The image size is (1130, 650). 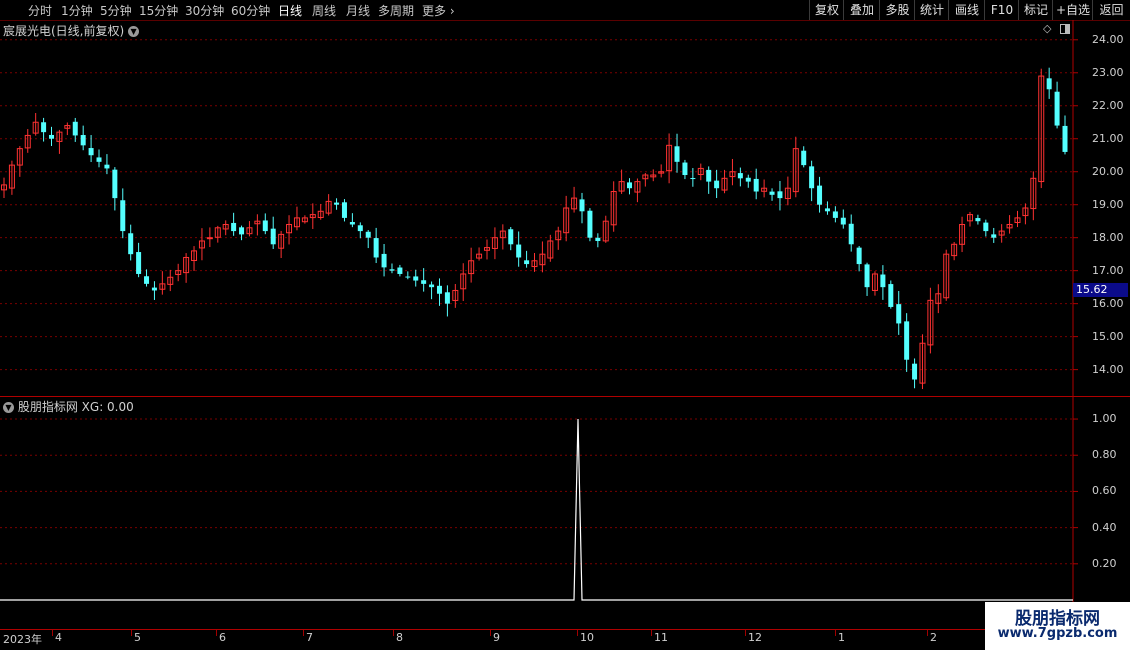 I want to click on x-tick-label: 12, so click(x=755, y=637).